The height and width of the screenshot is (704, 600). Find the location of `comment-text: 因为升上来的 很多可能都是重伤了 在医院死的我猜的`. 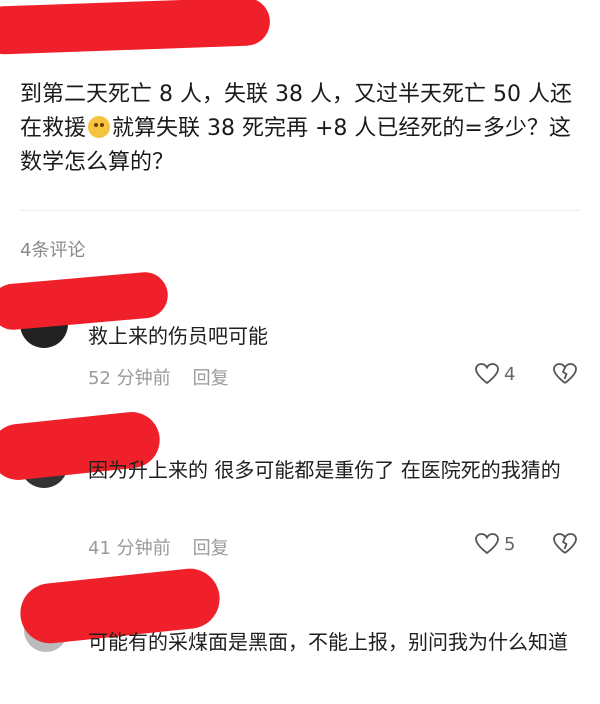

comment-text: 因为升上来的 很多可能都是重伤了 在医院死的我猜的 is located at coordinates (324, 470).